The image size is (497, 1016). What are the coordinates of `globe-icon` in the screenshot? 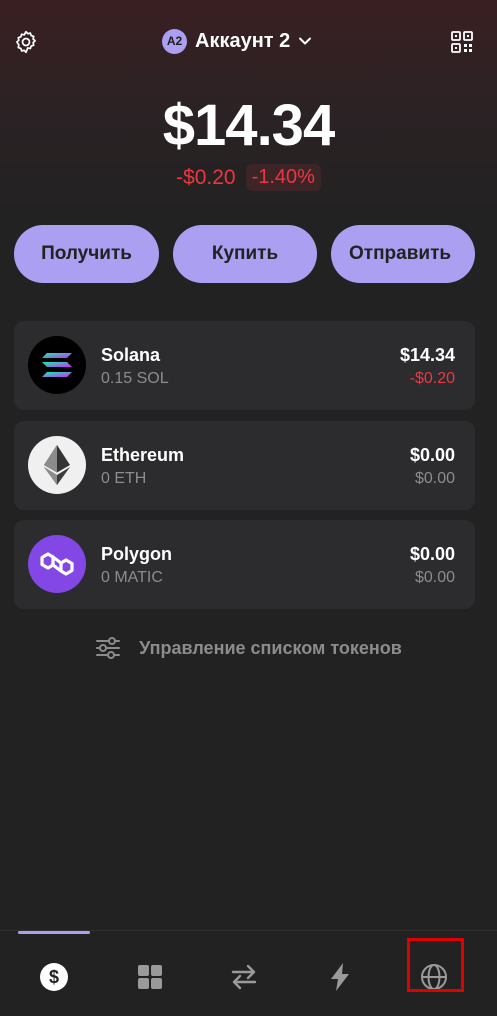 It's located at (434, 977).